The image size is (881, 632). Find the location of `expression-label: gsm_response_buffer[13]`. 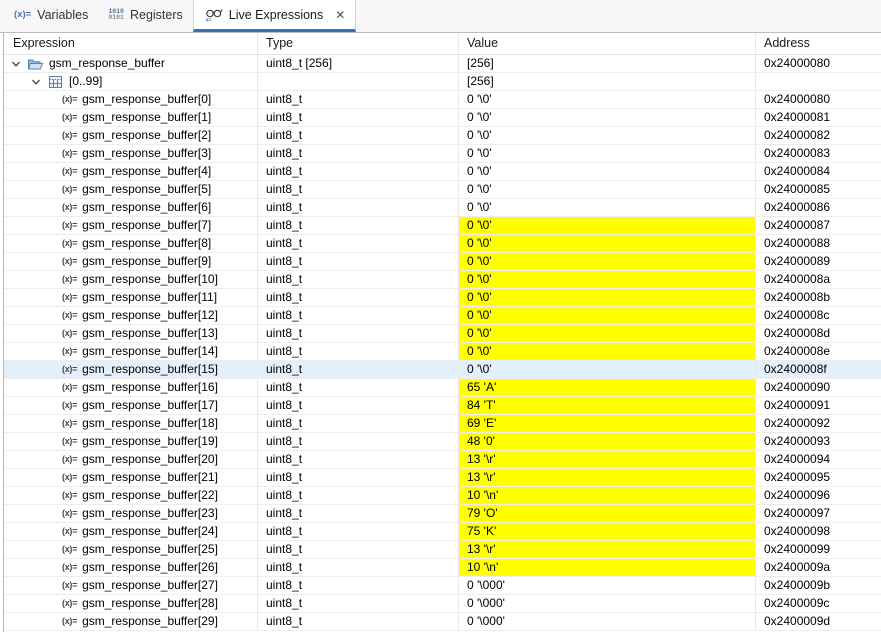

expression-label: gsm_response_buffer[13] is located at coordinates (150, 333).